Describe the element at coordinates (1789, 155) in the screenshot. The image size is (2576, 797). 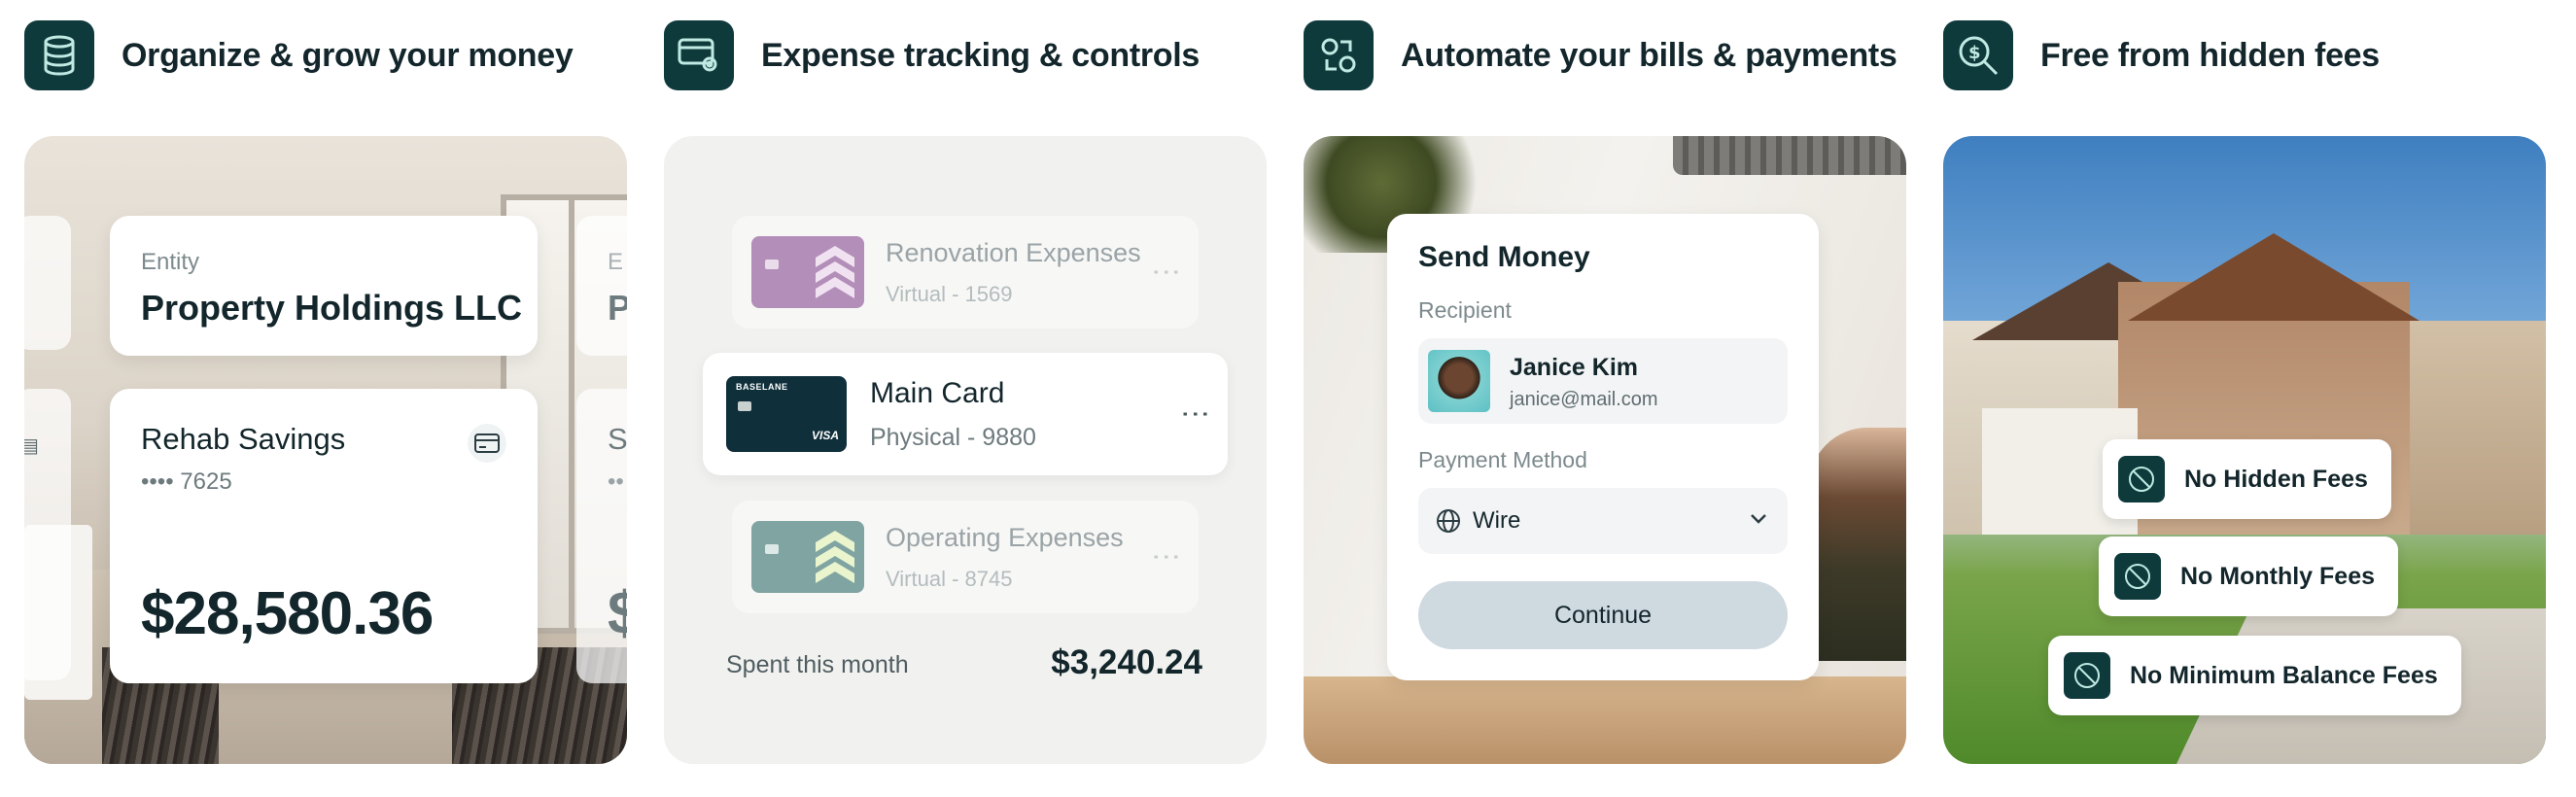
I see `vent-image` at that location.